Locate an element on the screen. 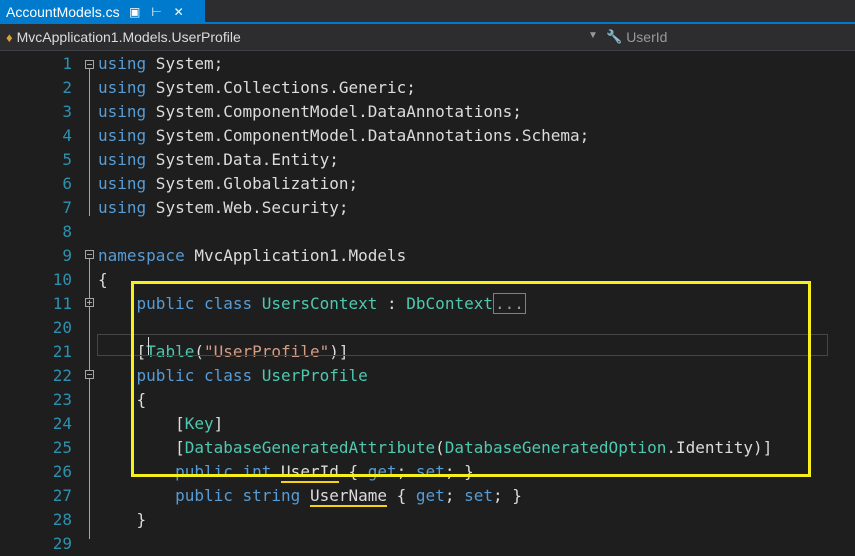 This screenshot has width=855, height=556. line-number: 1 is located at coordinates (67, 63).